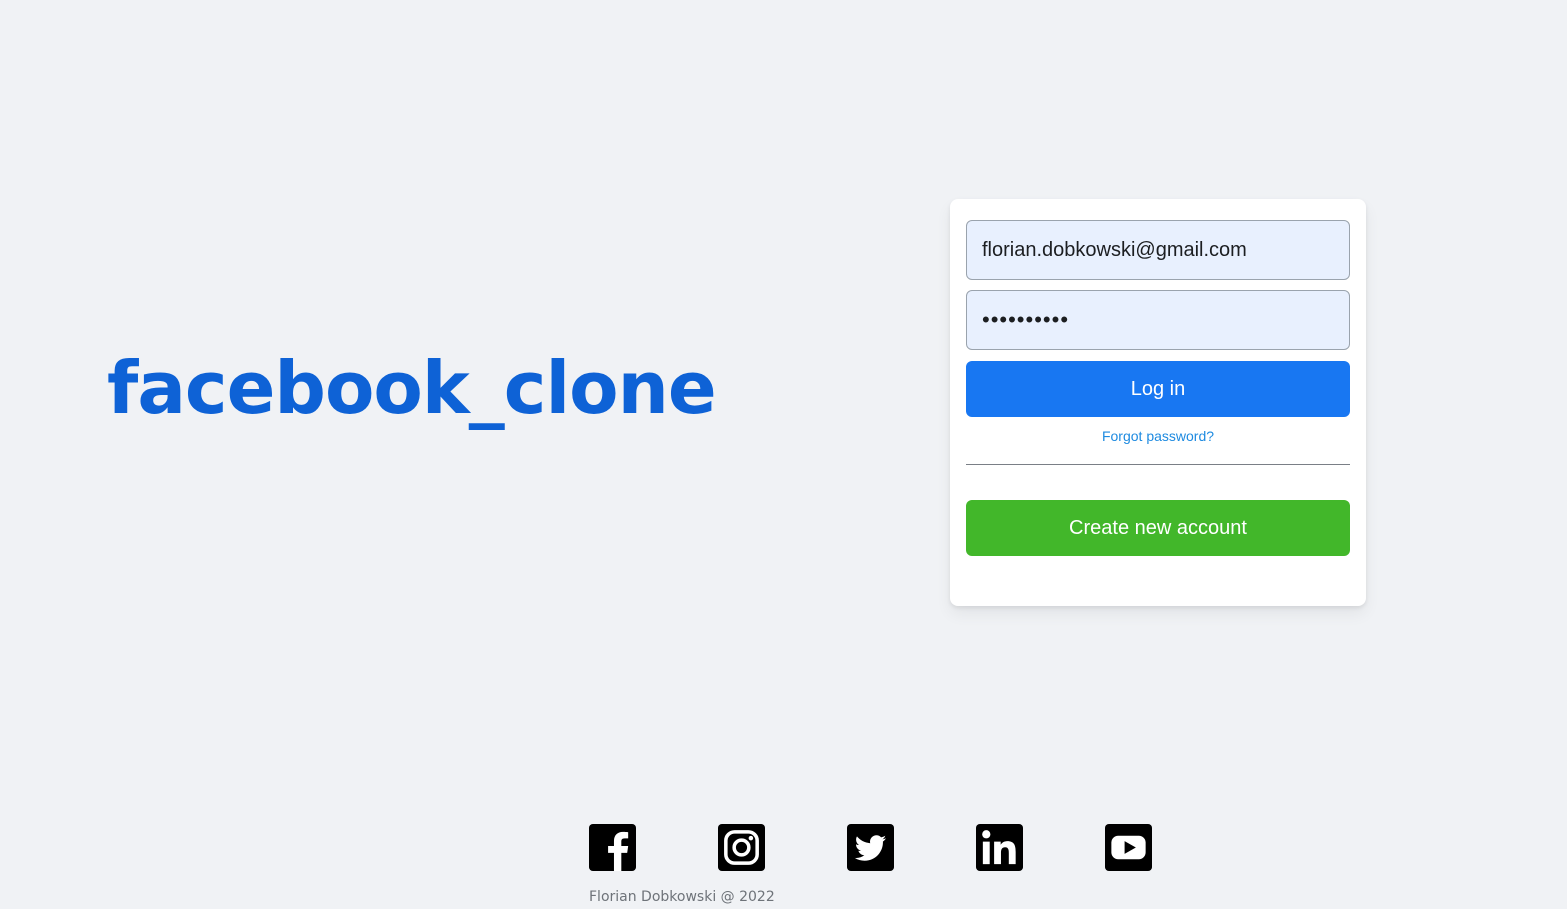 The image size is (1567, 909). Describe the element at coordinates (1158, 250) in the screenshot. I see `email-input` at that location.